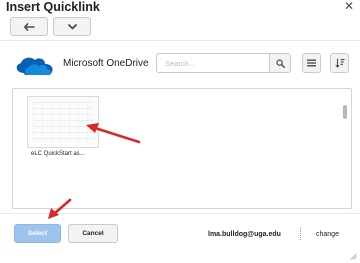  I want to click on menu-dropdown-button, so click(72, 26).